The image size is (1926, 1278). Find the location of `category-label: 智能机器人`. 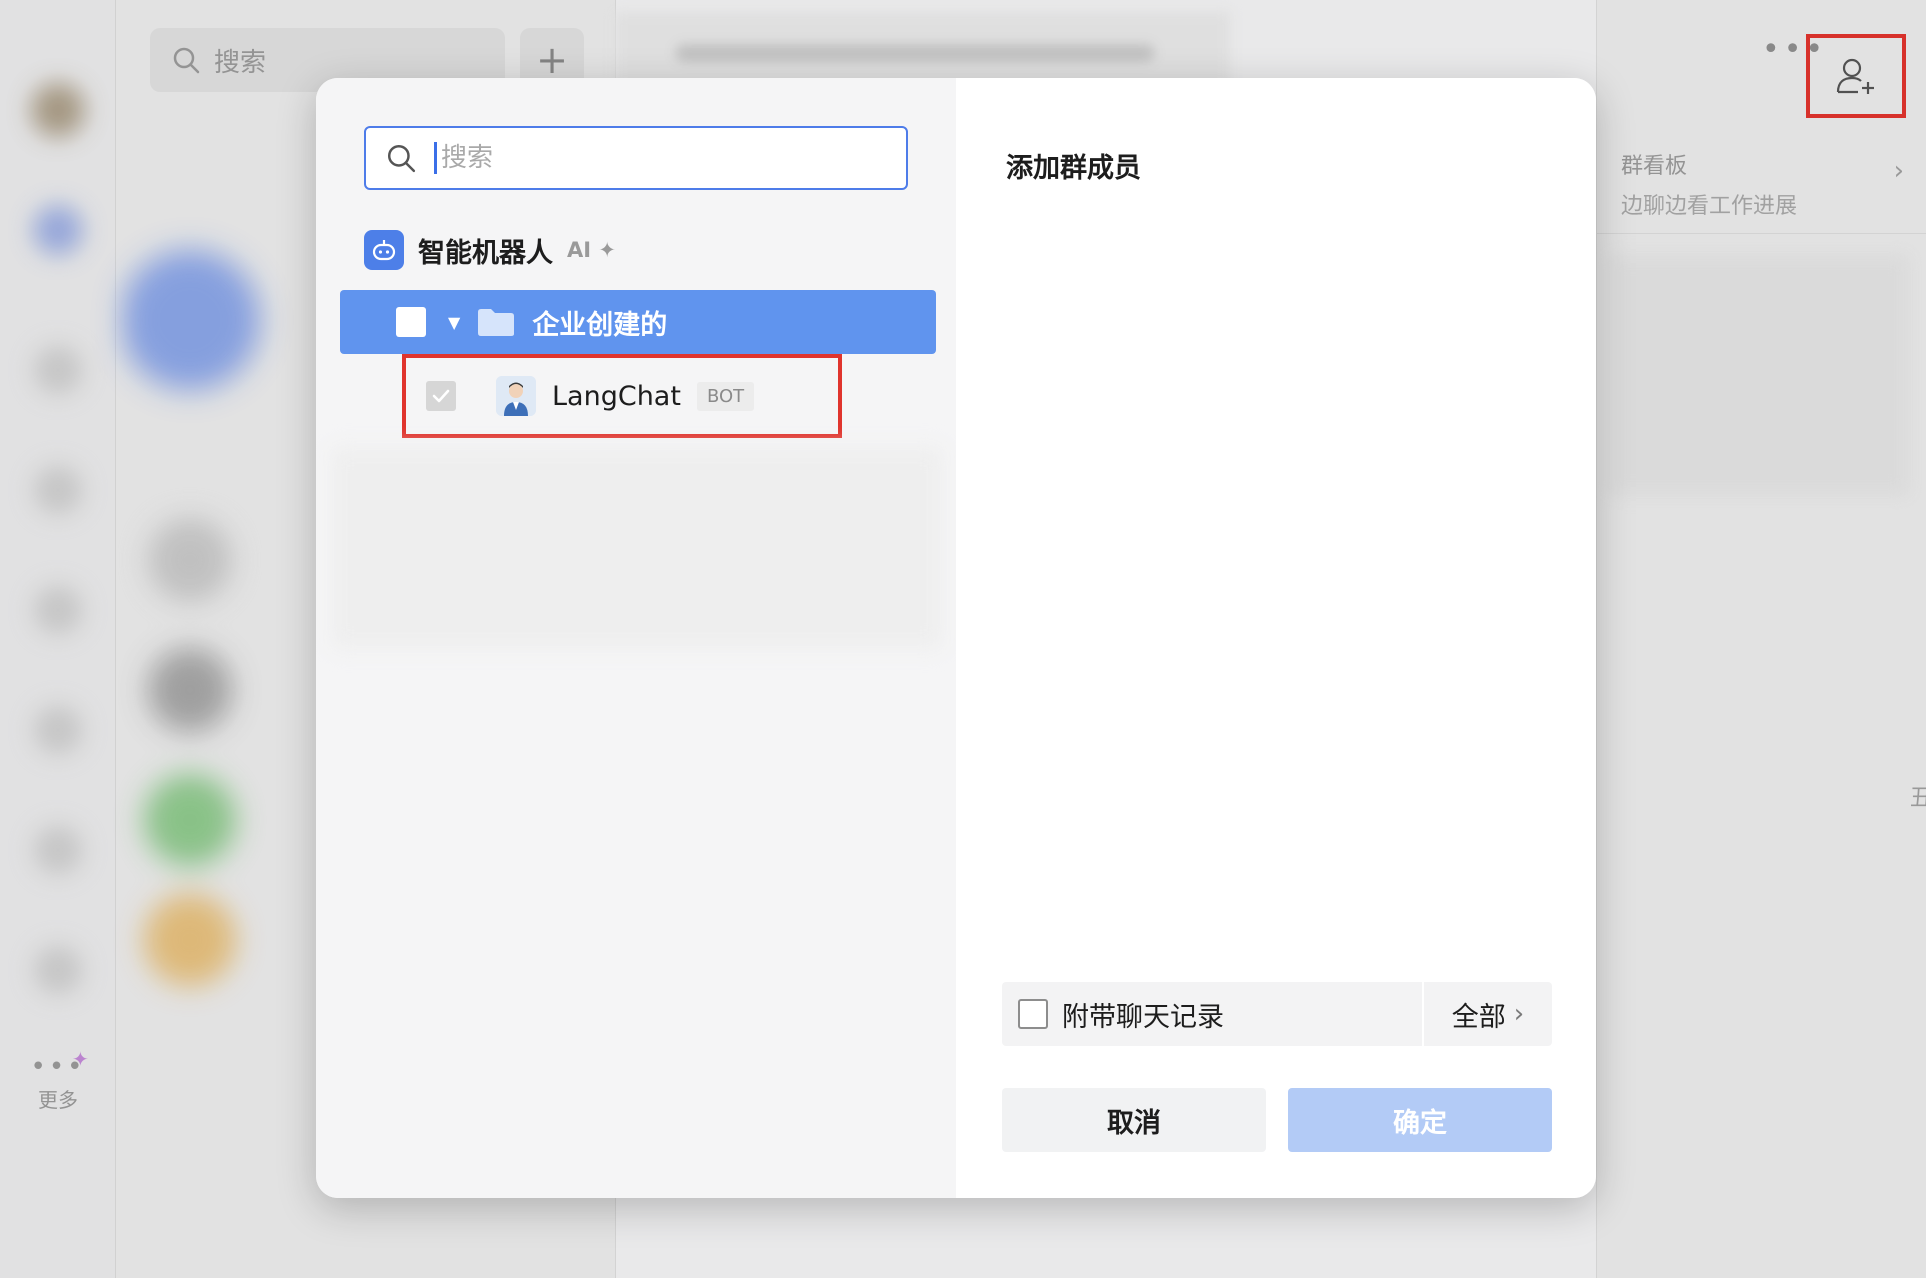

category-label: 智能机器人 is located at coordinates (485, 253).